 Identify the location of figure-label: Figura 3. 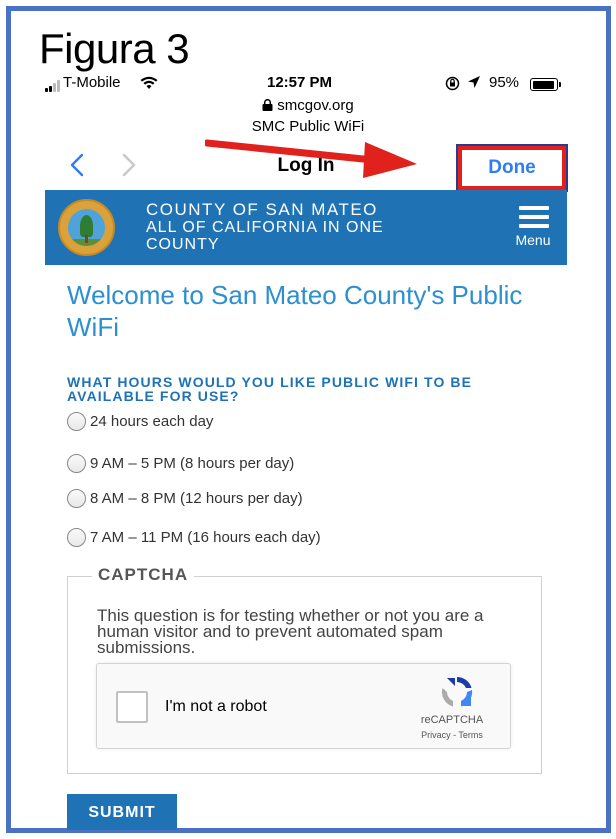
(114, 48).